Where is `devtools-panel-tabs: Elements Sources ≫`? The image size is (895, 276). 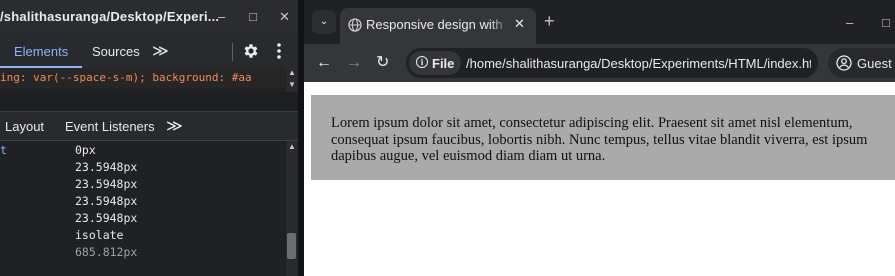
devtools-panel-tabs: Elements Sources ≫ is located at coordinates (149, 51).